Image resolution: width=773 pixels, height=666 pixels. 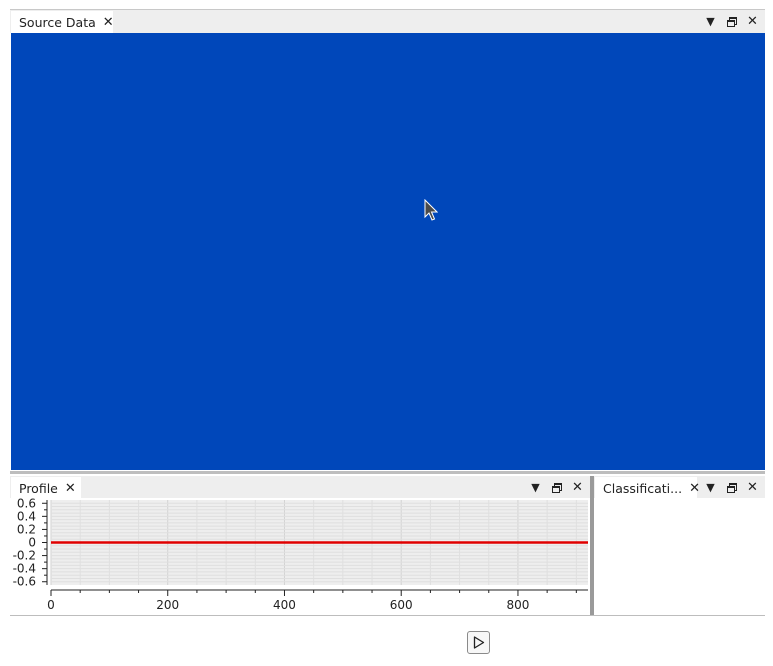 I want to click on x-tick-label: 400, so click(x=284, y=605).